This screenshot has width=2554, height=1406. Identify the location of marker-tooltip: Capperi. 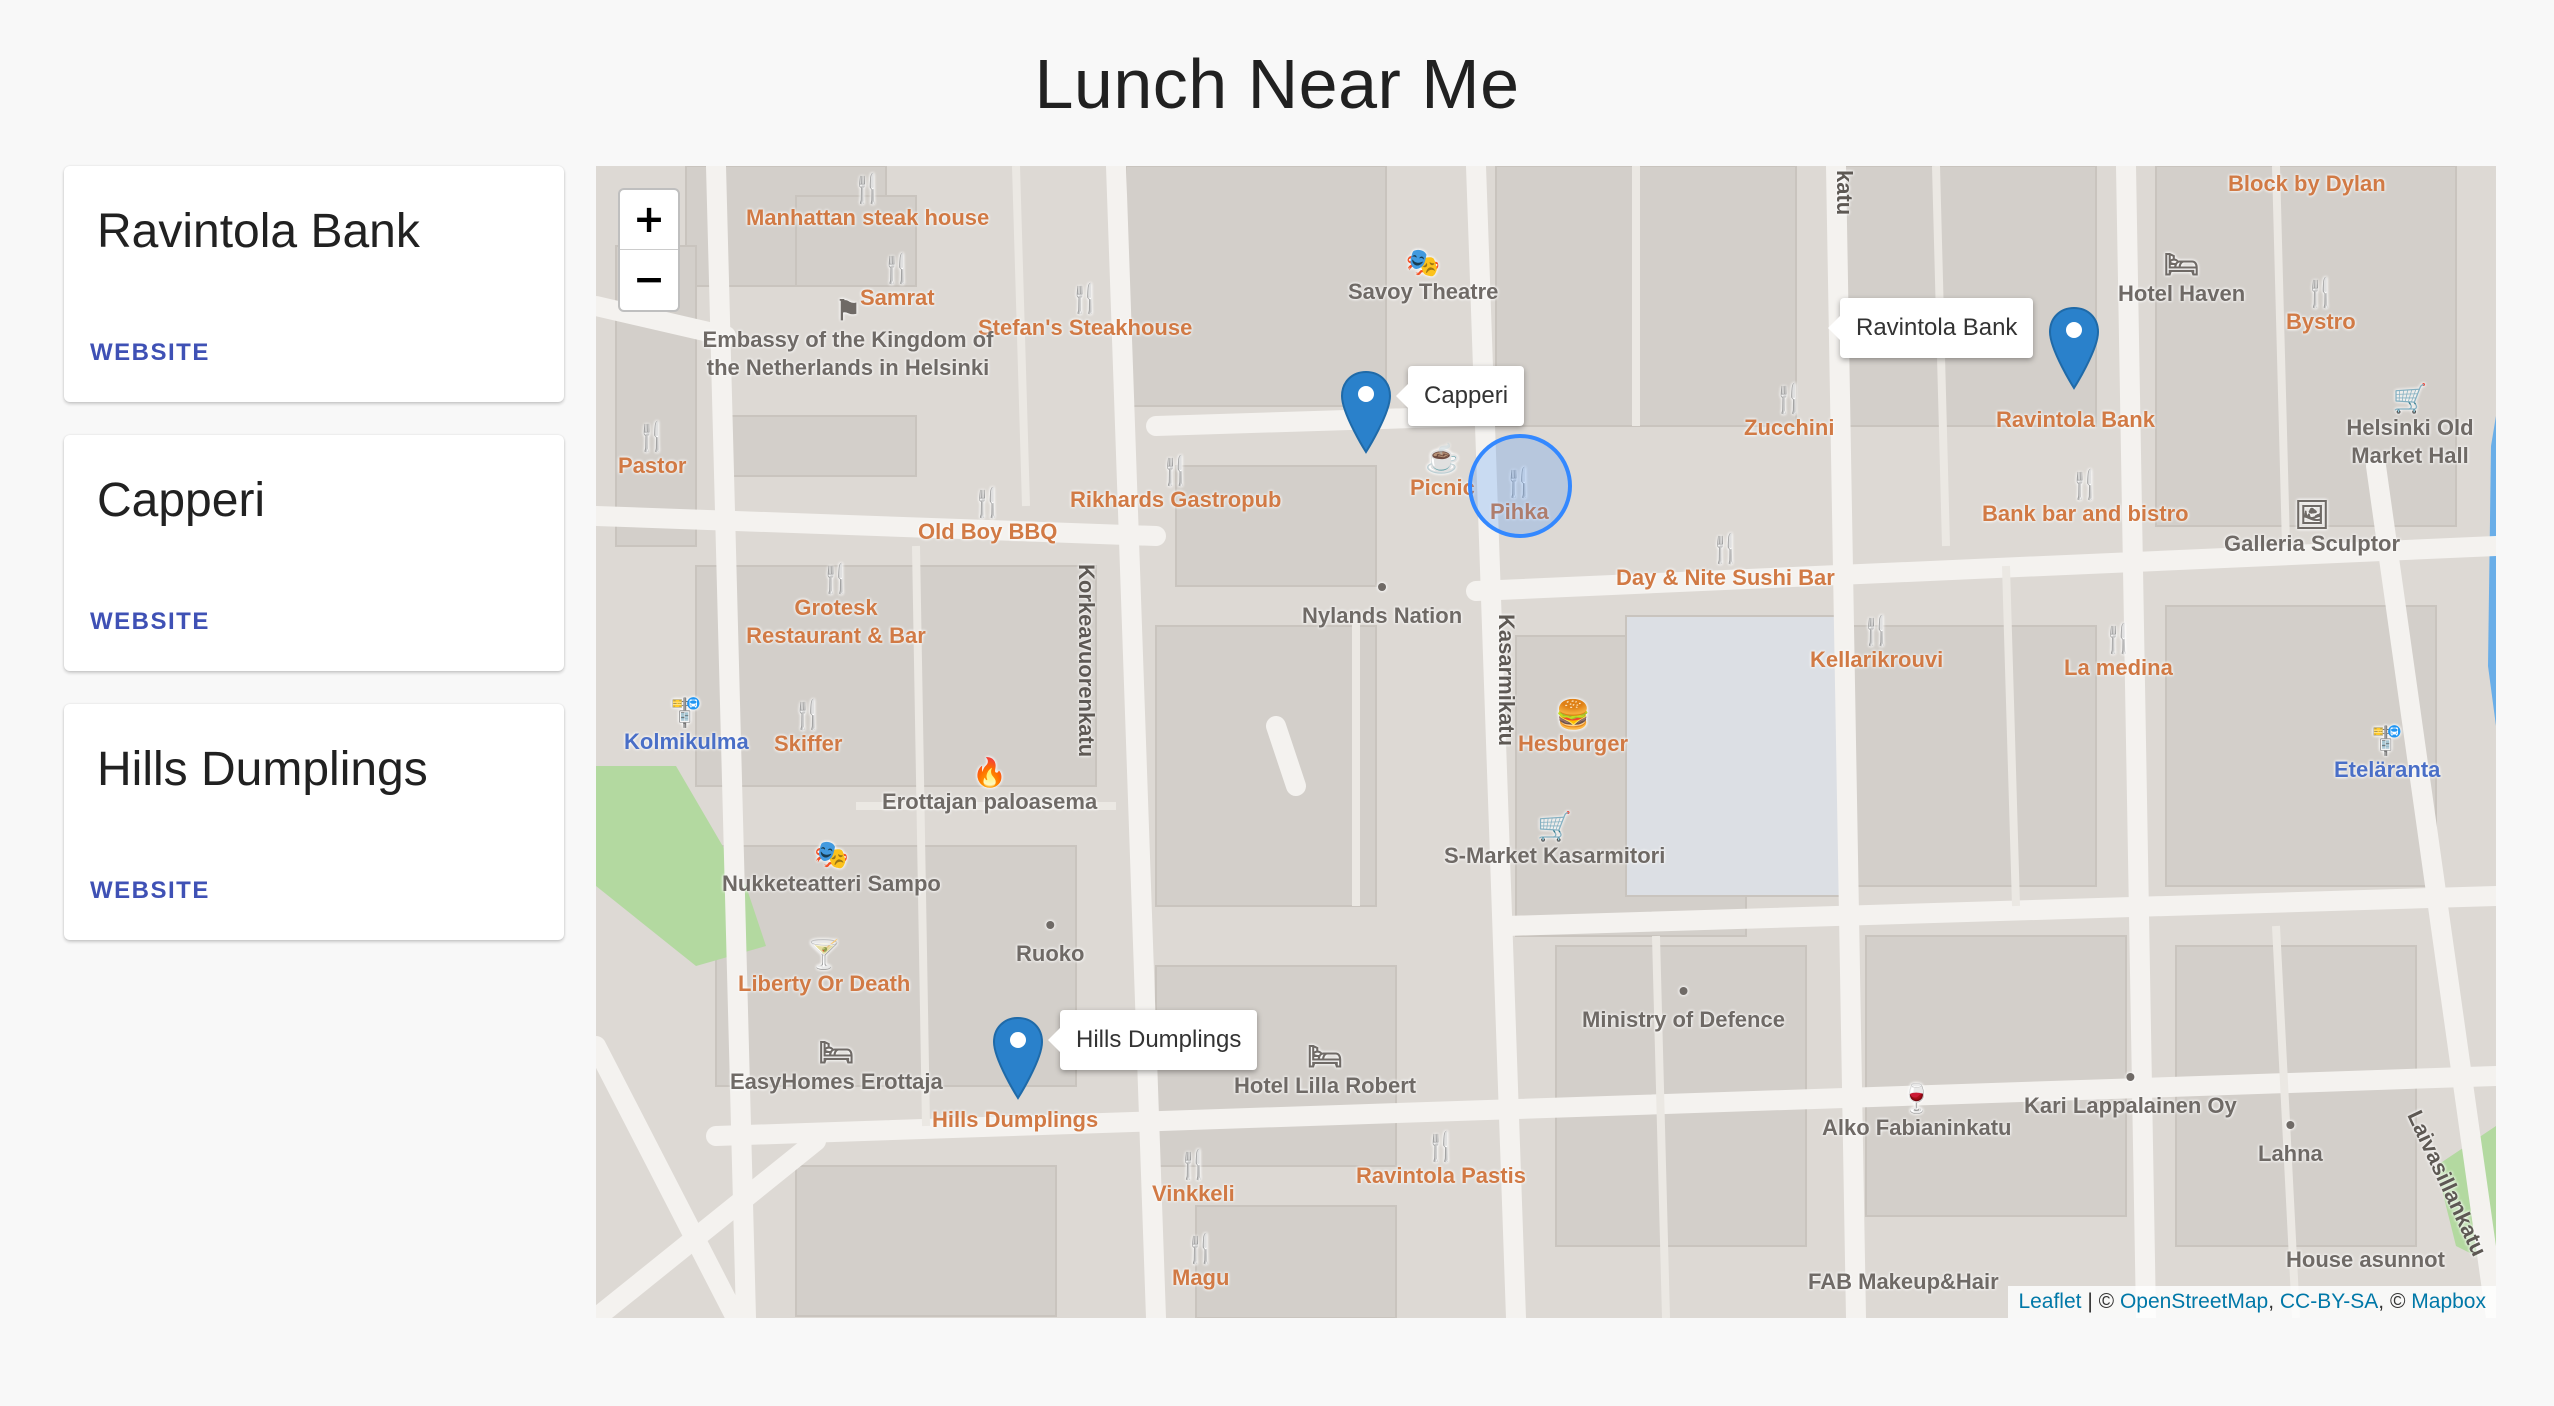
(1460, 396).